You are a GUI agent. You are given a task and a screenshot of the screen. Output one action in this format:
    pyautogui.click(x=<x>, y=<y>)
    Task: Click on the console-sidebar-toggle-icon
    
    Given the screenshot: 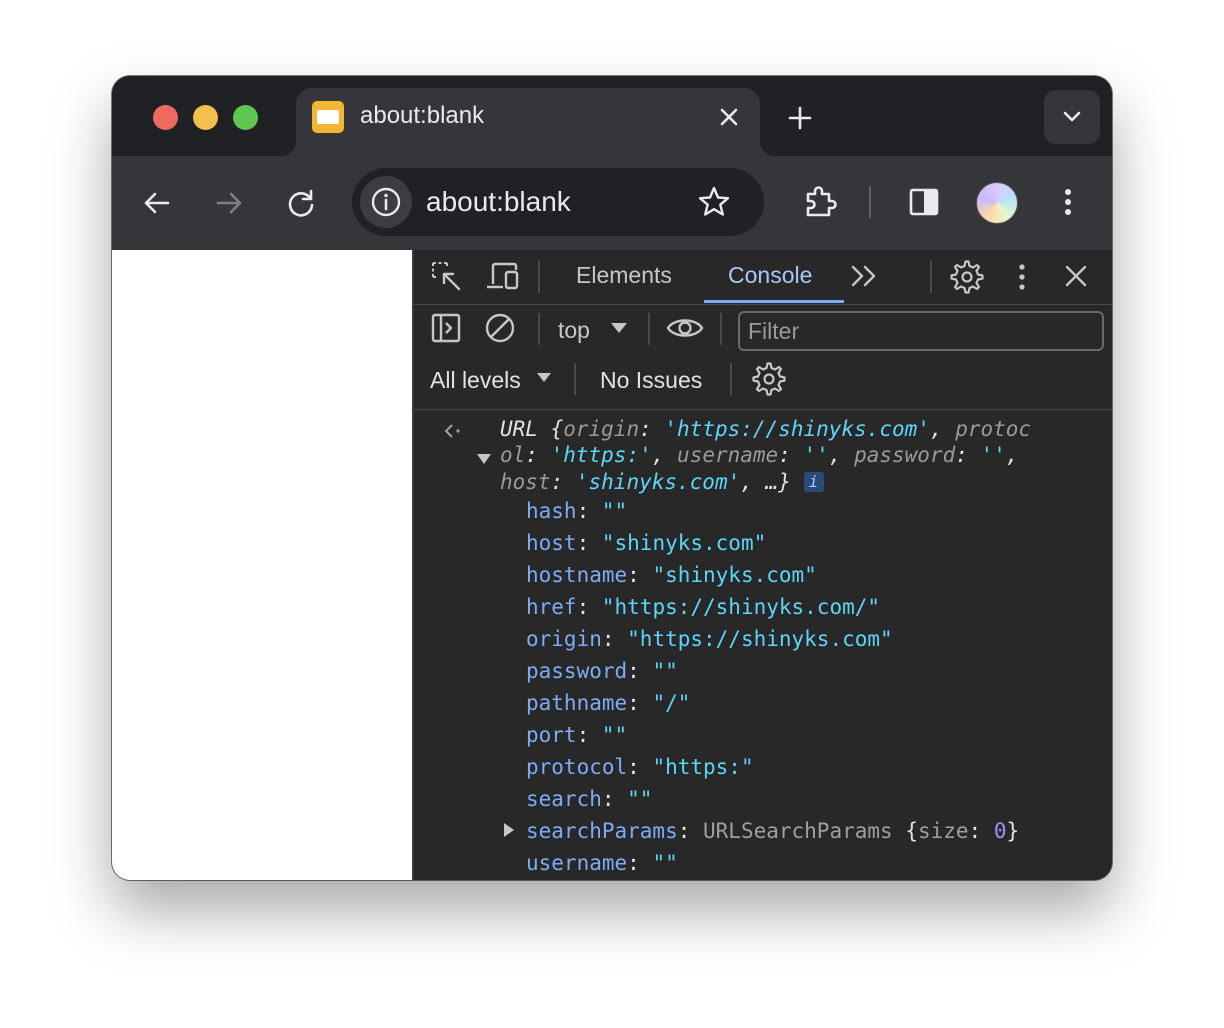 What is the action you would take?
    pyautogui.click(x=446, y=328)
    